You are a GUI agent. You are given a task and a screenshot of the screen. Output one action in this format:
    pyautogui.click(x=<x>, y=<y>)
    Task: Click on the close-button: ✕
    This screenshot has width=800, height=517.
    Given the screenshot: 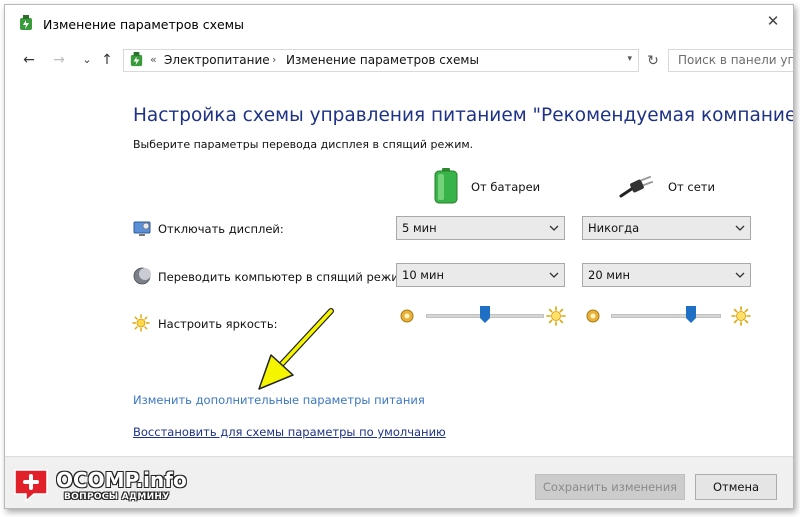 What is the action you would take?
    pyautogui.click(x=773, y=21)
    